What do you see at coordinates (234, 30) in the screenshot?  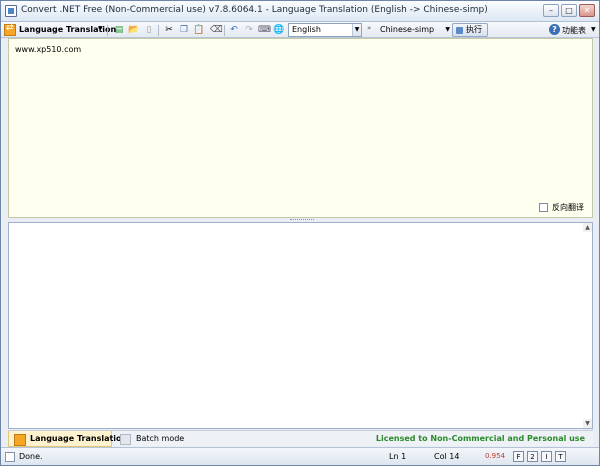 I see `undo-icon: ↶` at bounding box center [234, 30].